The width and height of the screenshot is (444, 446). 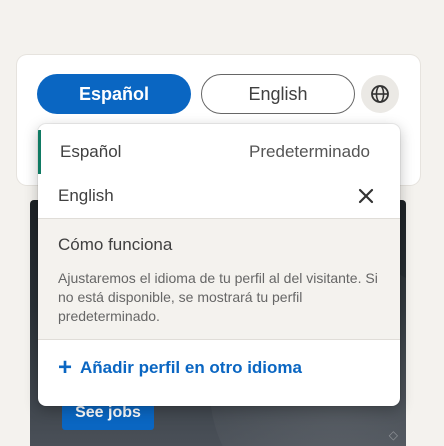 What do you see at coordinates (114, 94) in the screenshot?
I see `language-espanol-button: Español` at bounding box center [114, 94].